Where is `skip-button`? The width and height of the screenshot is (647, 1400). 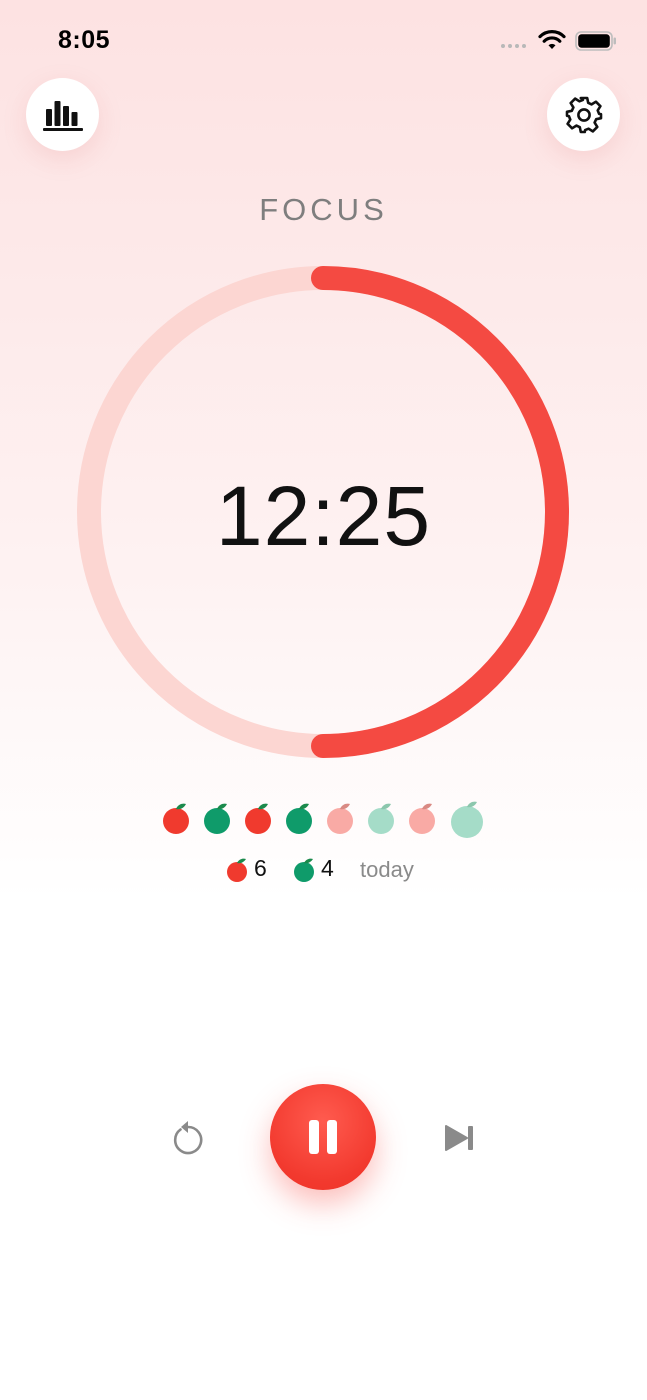
skip-button is located at coordinates (460, 1138).